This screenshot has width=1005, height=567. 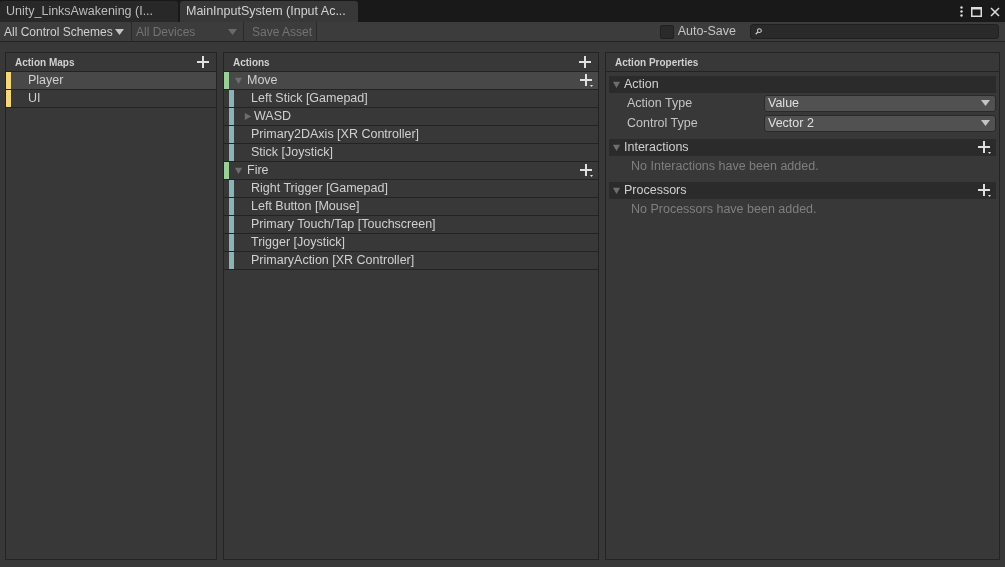 I want to click on more-options-icon, so click(x=961, y=11).